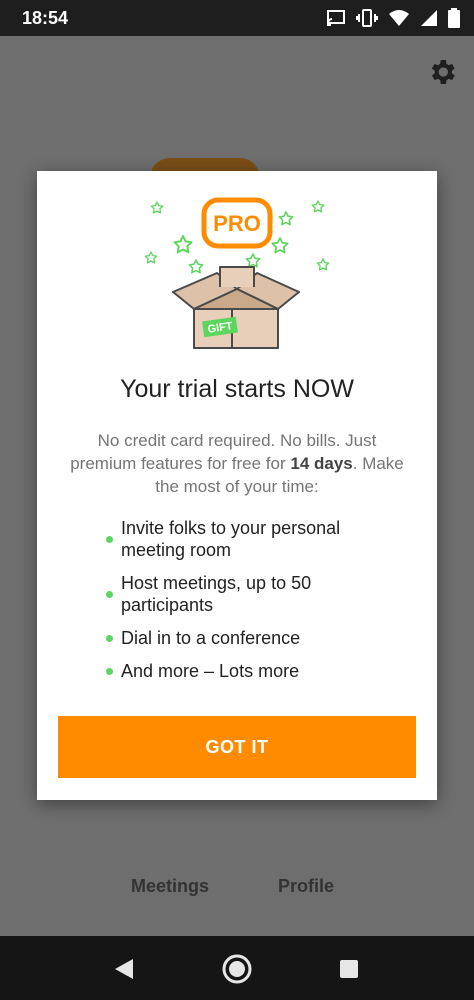  I want to click on feature-line: Dial in to a conference, so click(211, 638).